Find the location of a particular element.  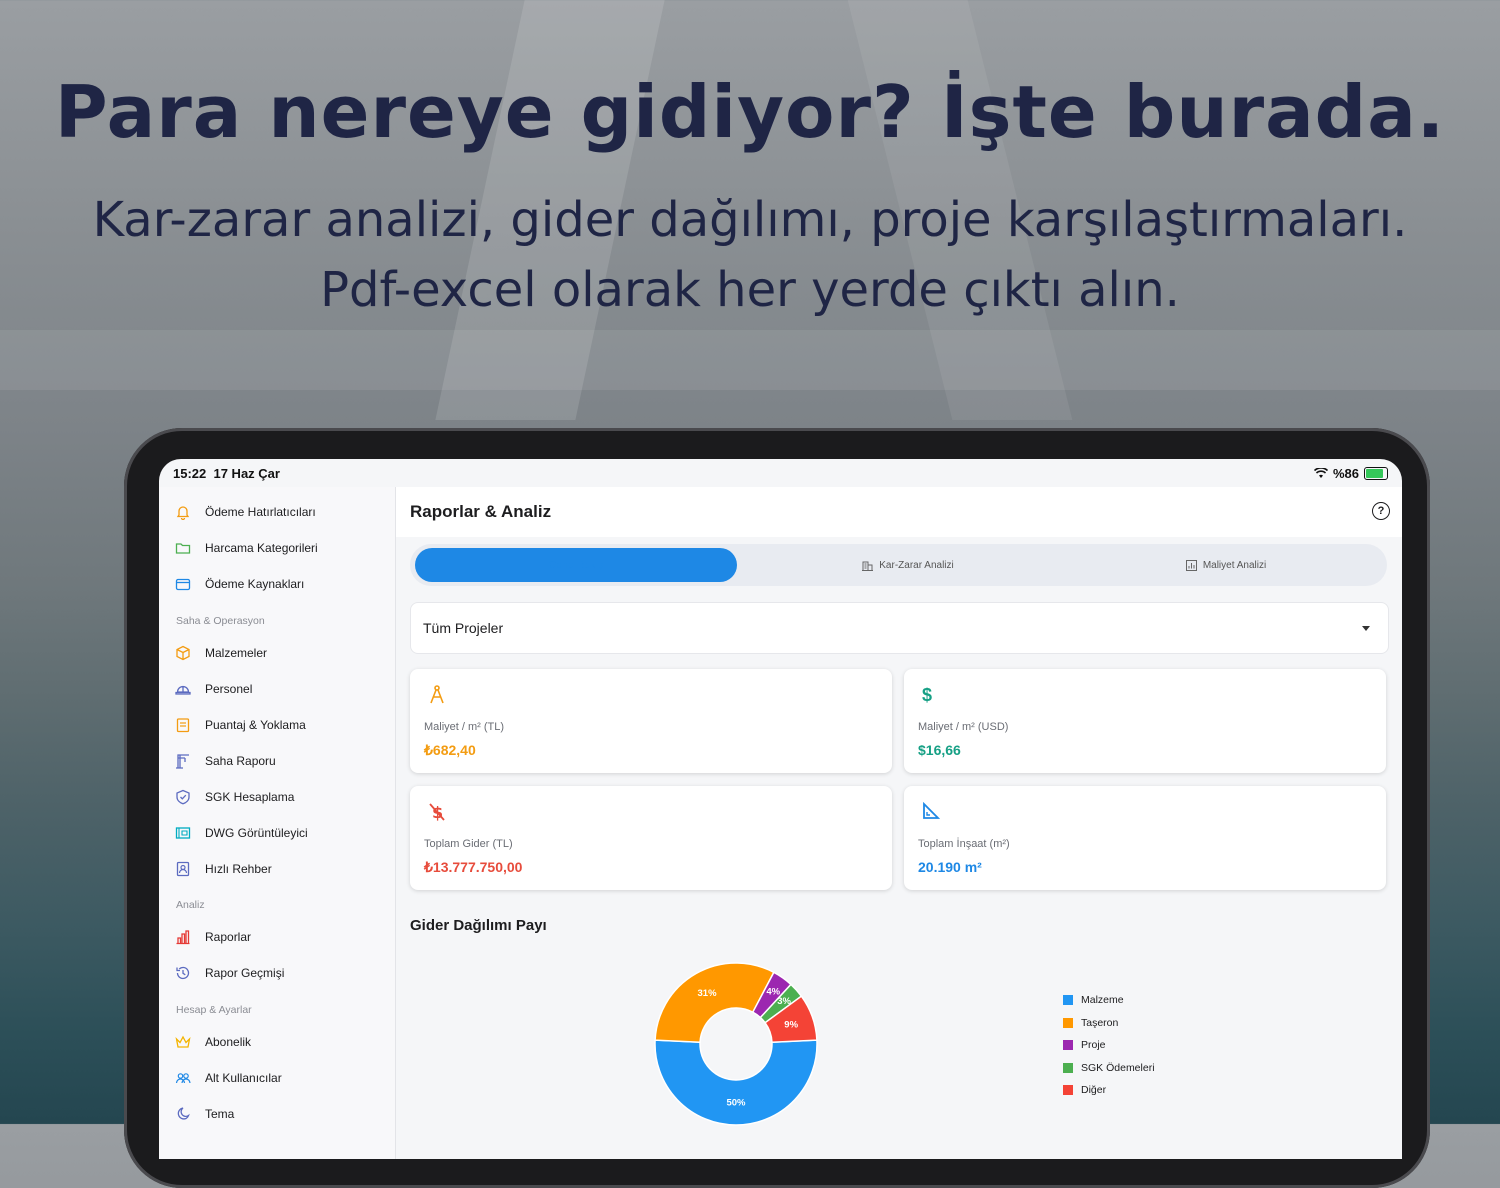

helmet-icon is located at coordinates (183, 689).